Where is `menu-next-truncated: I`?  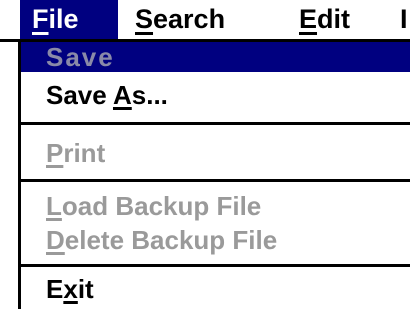 menu-next-truncated: I is located at coordinates (405, 19).